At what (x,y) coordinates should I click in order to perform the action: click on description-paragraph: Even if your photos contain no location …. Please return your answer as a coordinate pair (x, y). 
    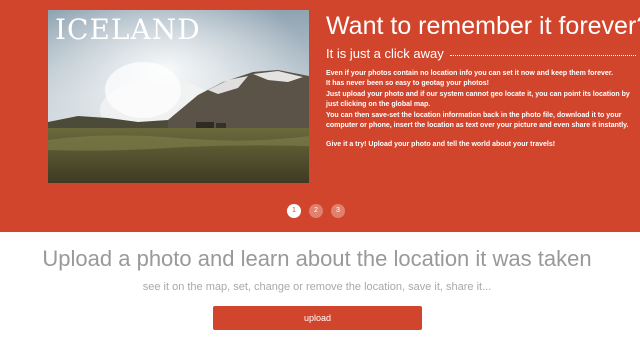
    Looking at the image, I should click on (470, 73).